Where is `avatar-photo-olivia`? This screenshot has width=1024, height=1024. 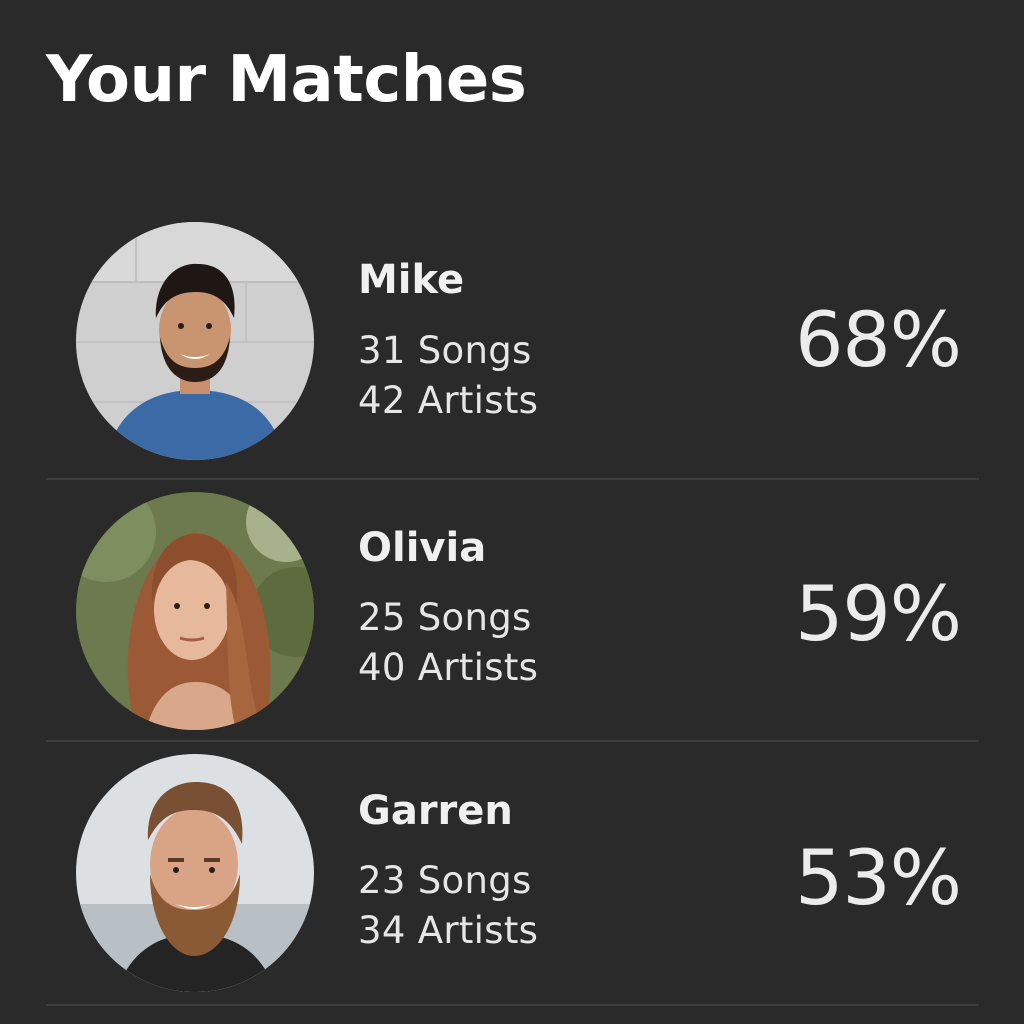 avatar-photo-olivia is located at coordinates (195, 611).